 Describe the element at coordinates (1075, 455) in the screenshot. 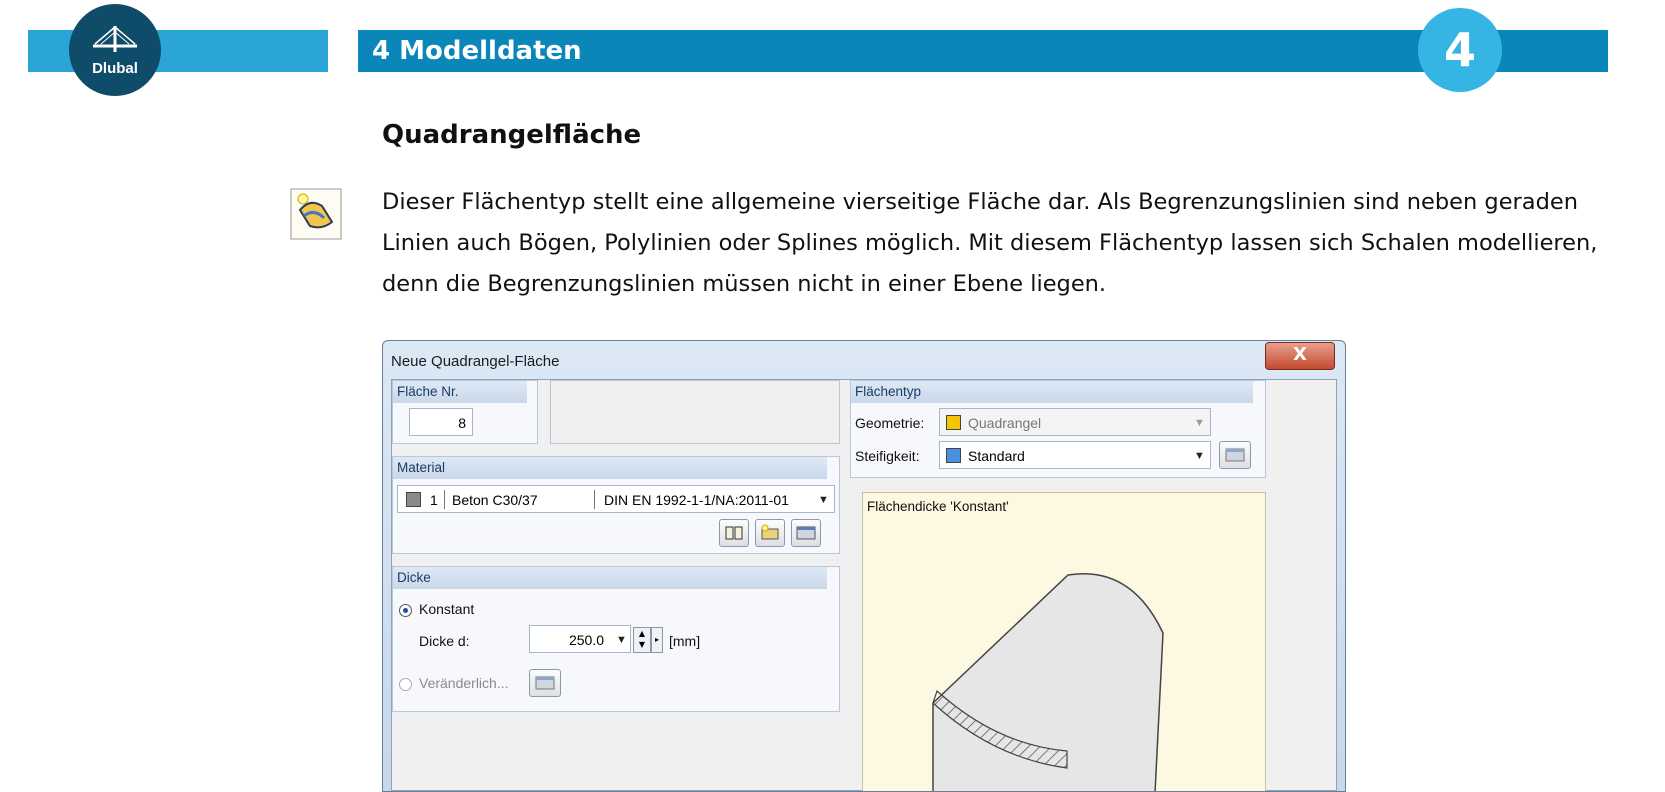

I see `steifigkeit-select: Standard ▼` at that location.